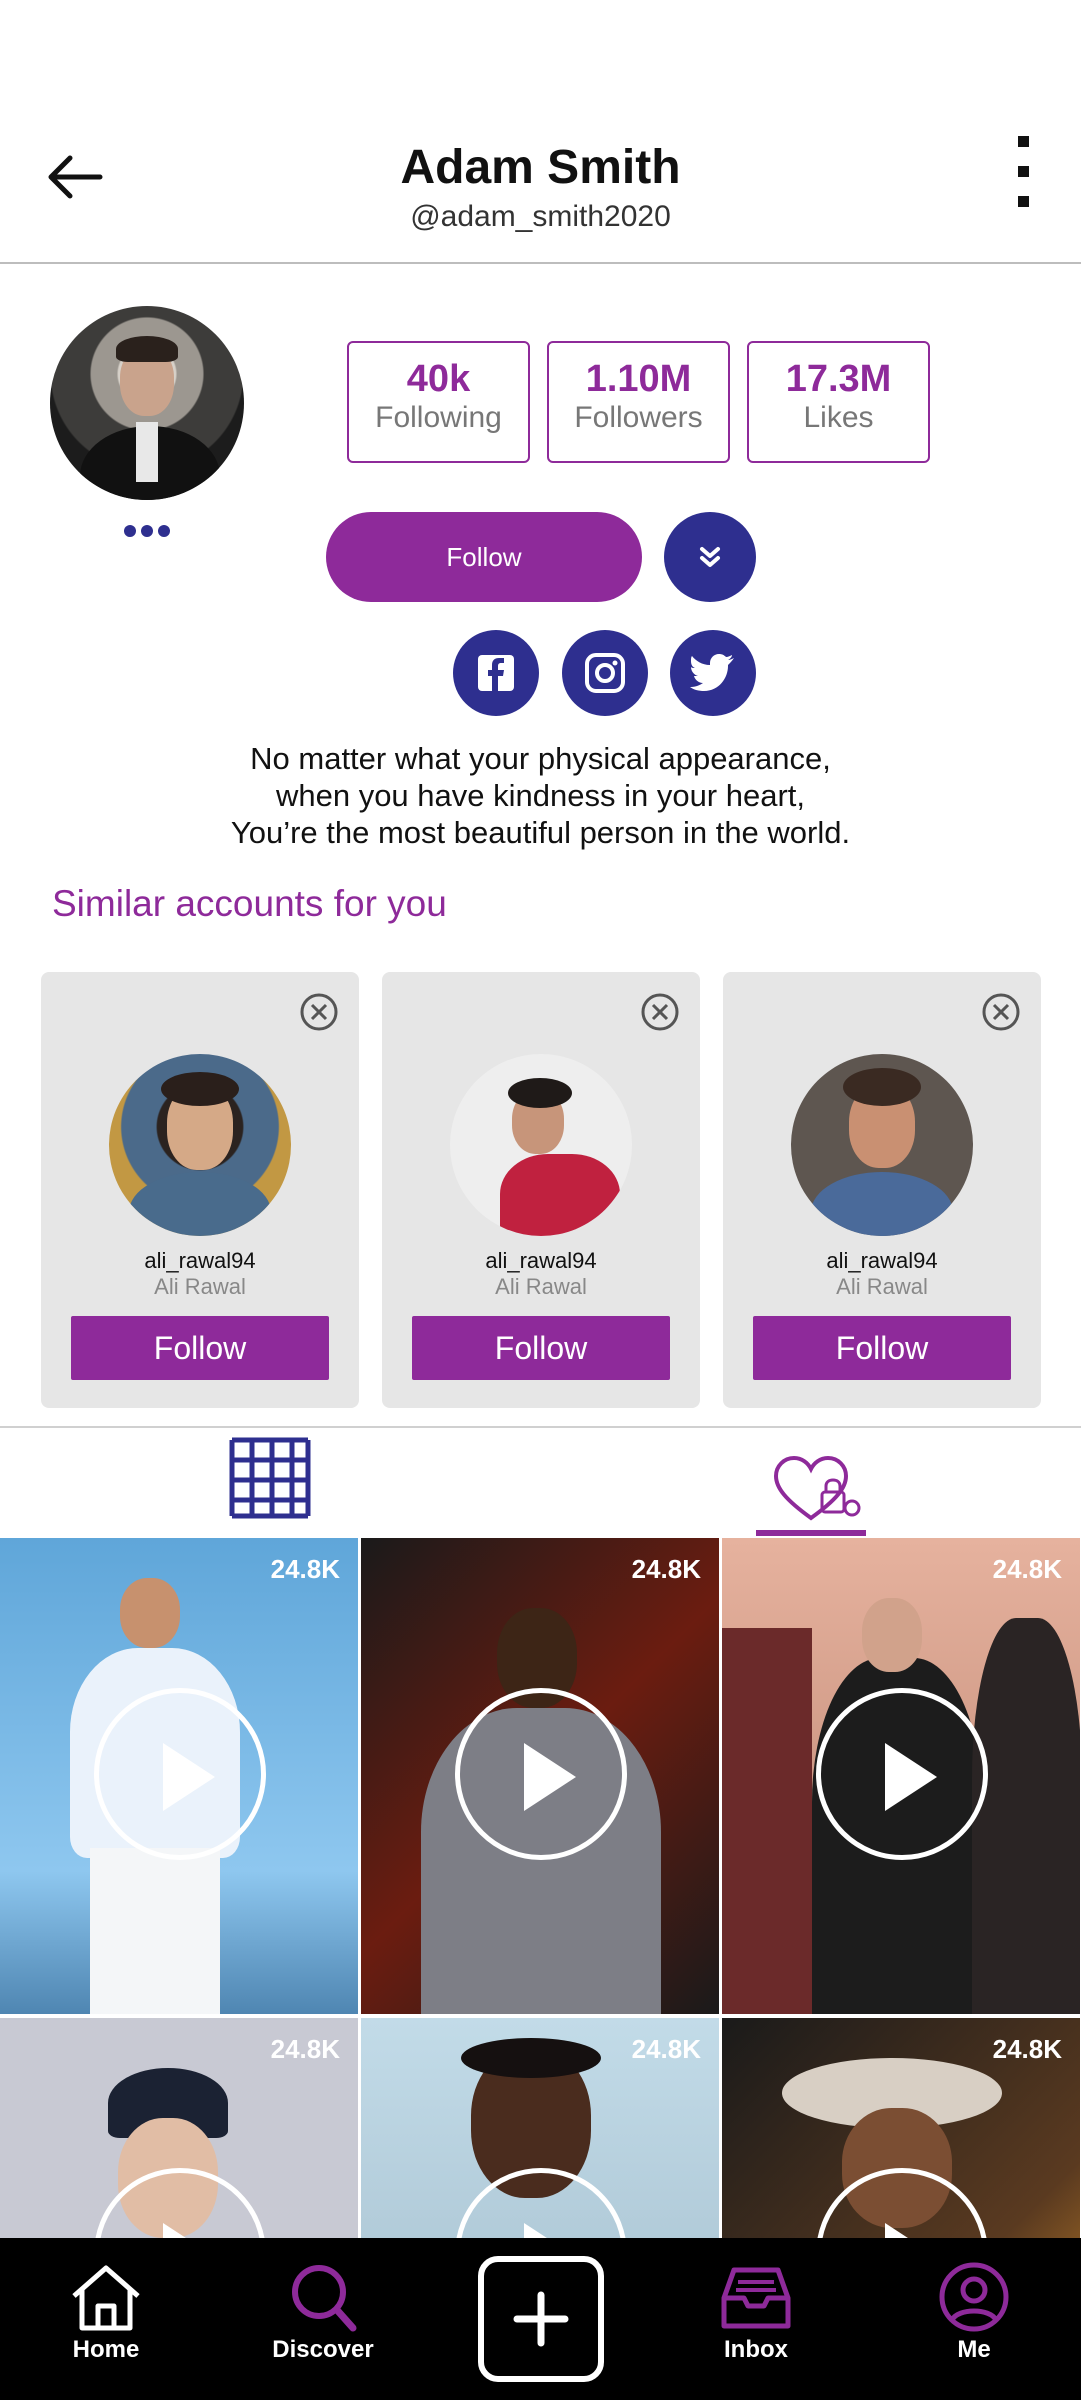 This screenshot has width=1081, height=2400. Describe the element at coordinates (324, 2298) in the screenshot. I see `search-icon` at that location.